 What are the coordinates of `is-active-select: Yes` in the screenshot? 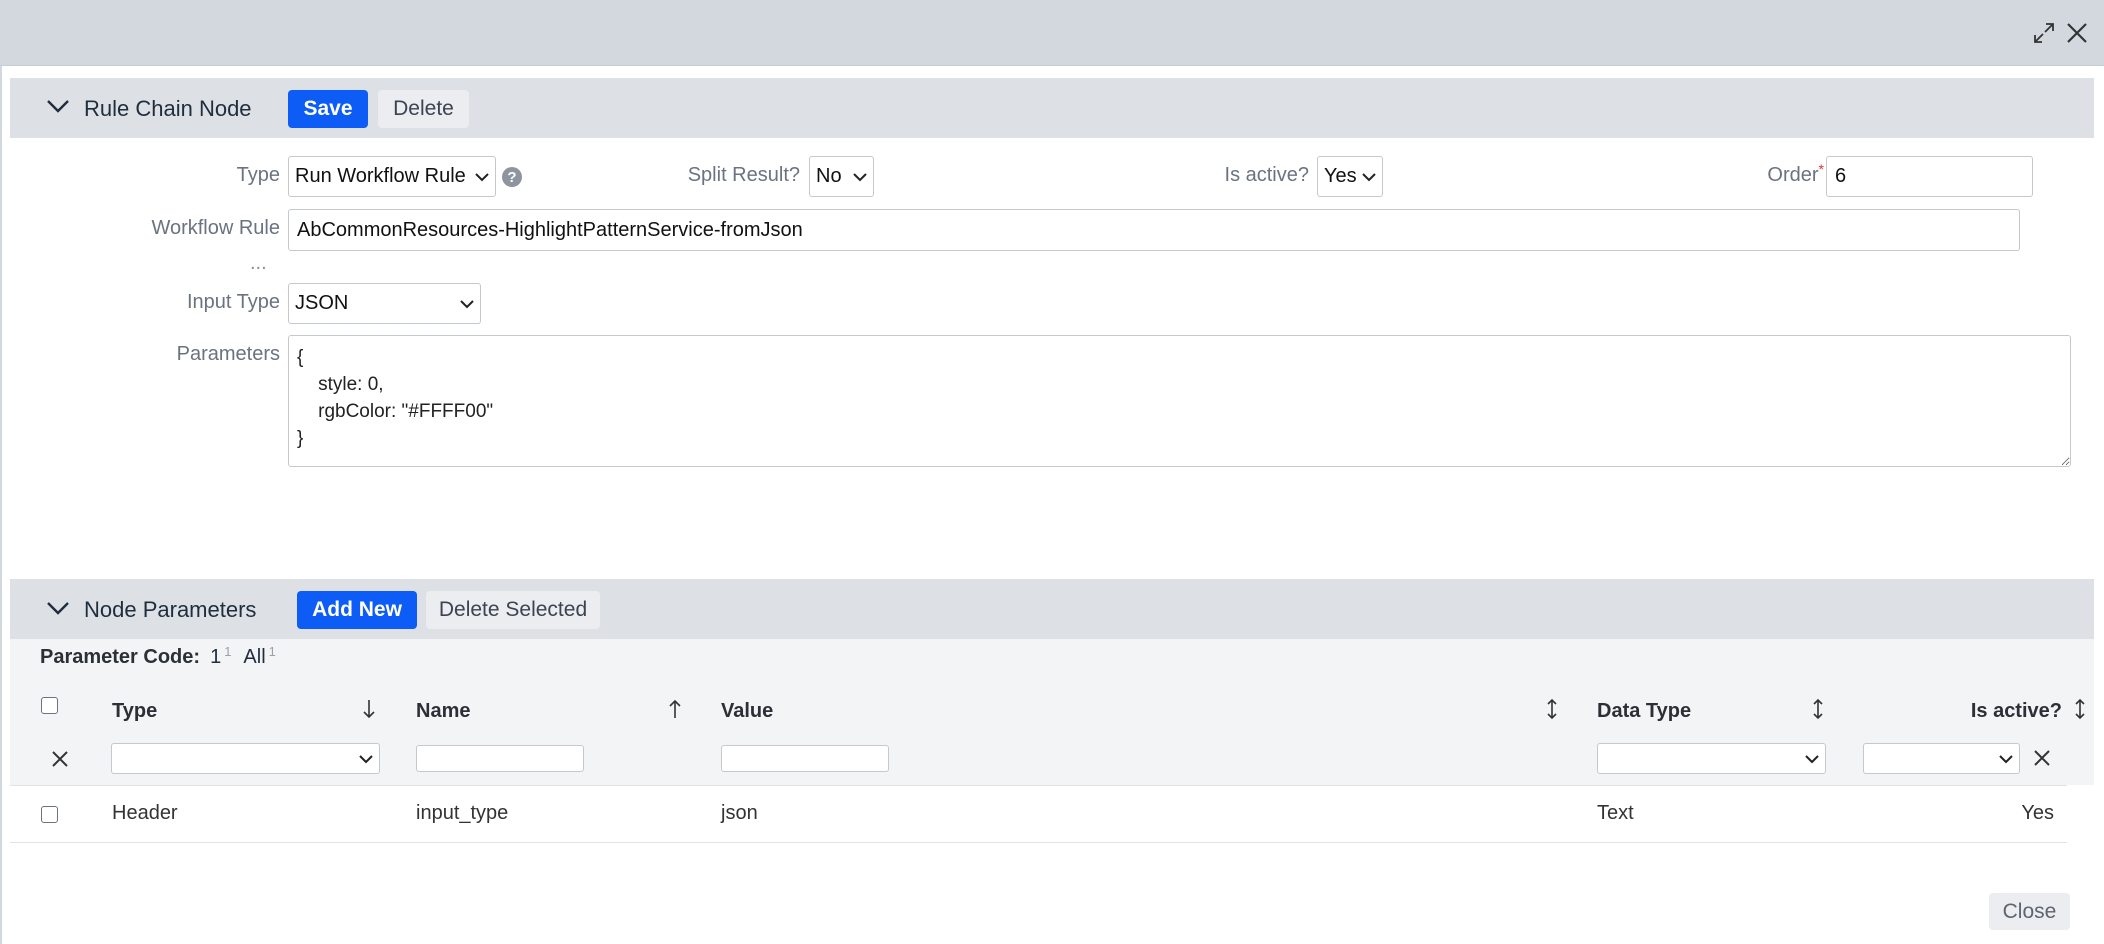 It's located at (1350, 176).